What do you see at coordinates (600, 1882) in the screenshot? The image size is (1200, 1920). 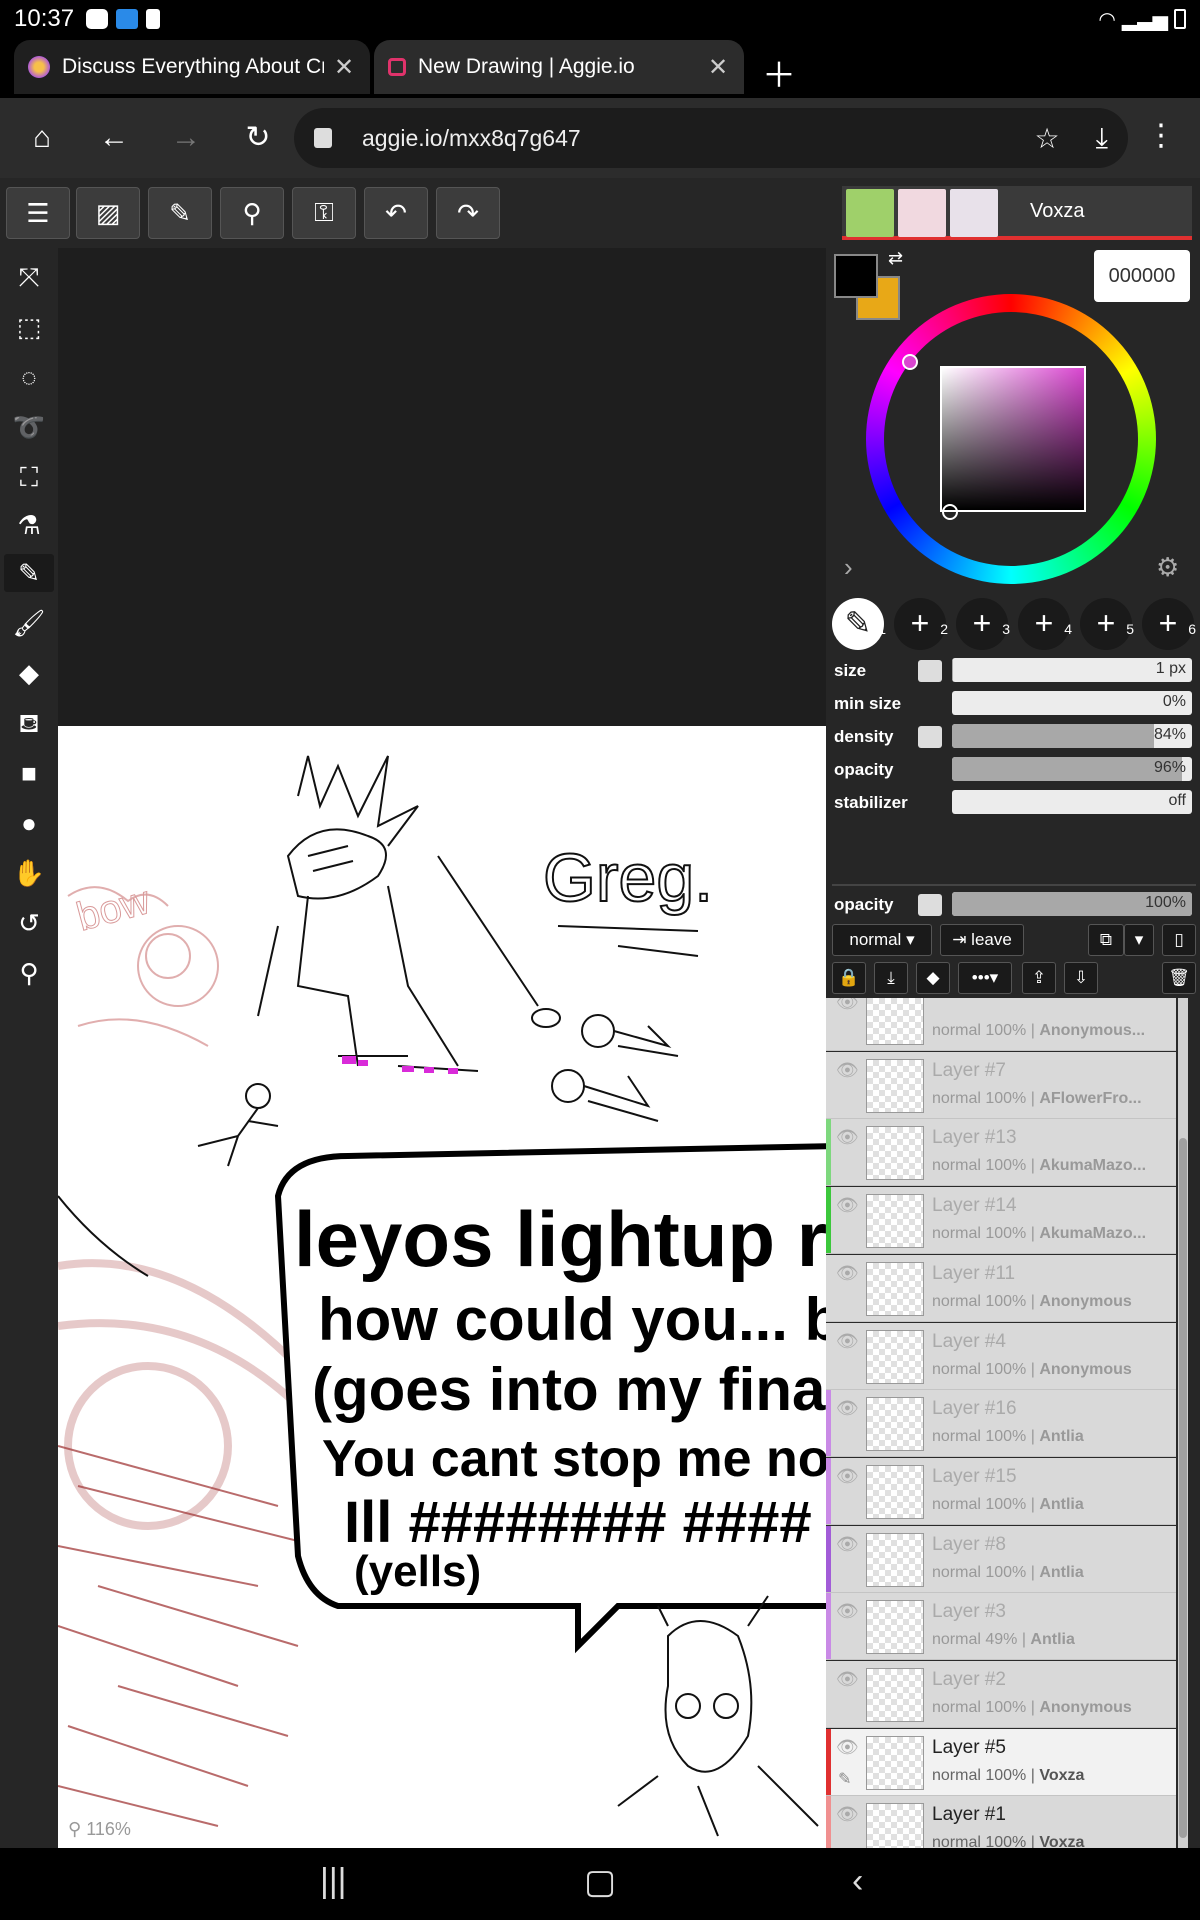 I see `home-circle-icon: ▢` at bounding box center [600, 1882].